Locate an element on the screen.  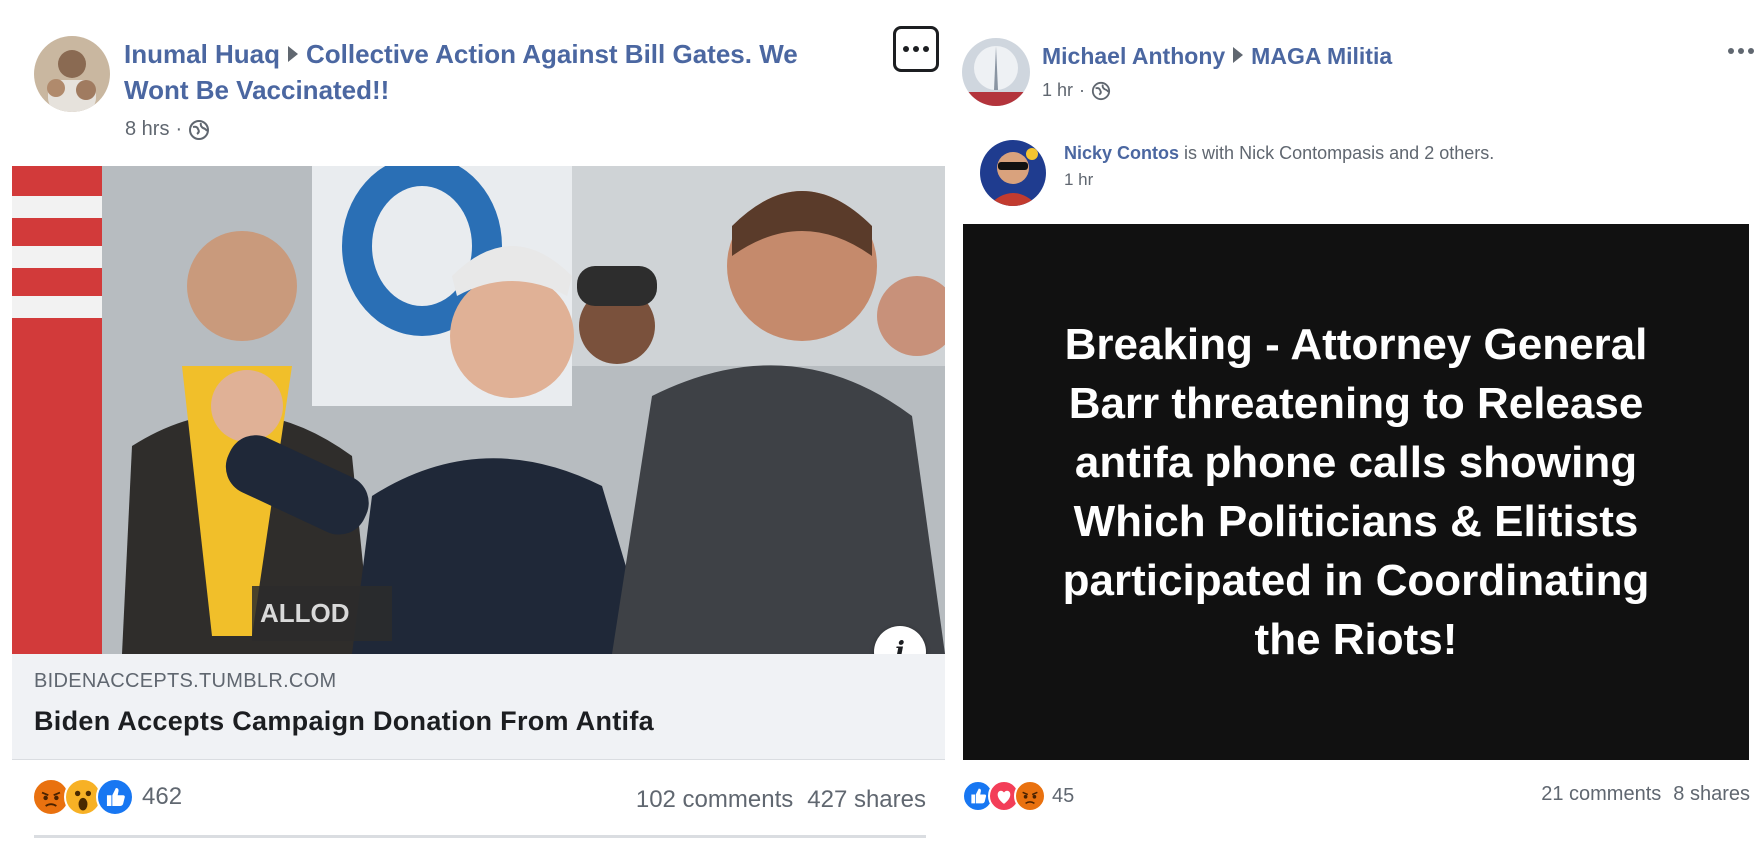
post-header: Michael Anthony MAGA Militia is located at coordinates (1217, 56).